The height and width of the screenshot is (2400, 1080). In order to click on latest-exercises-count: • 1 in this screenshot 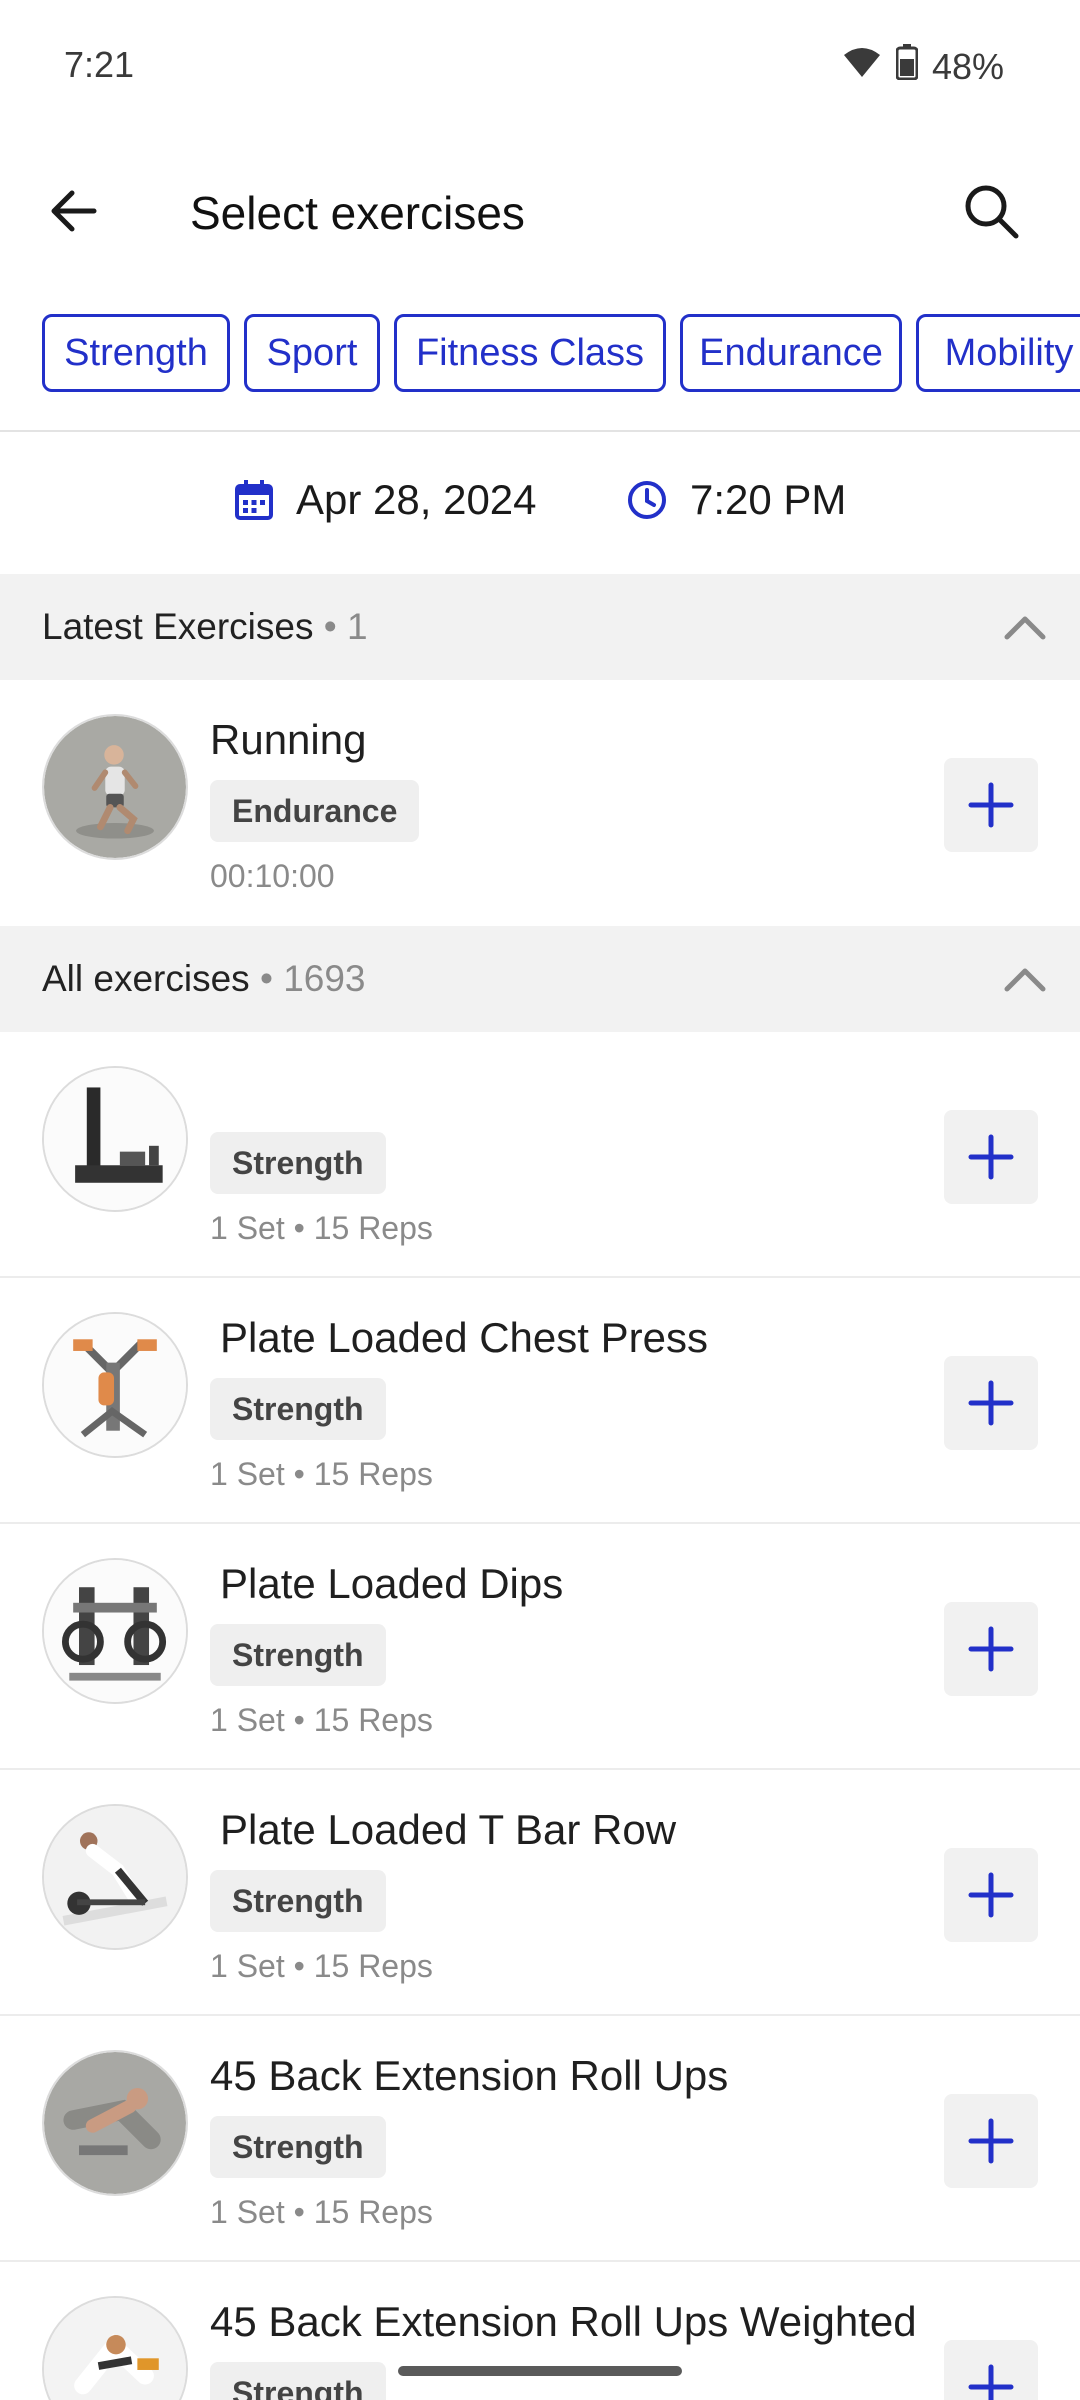, I will do `click(345, 626)`.